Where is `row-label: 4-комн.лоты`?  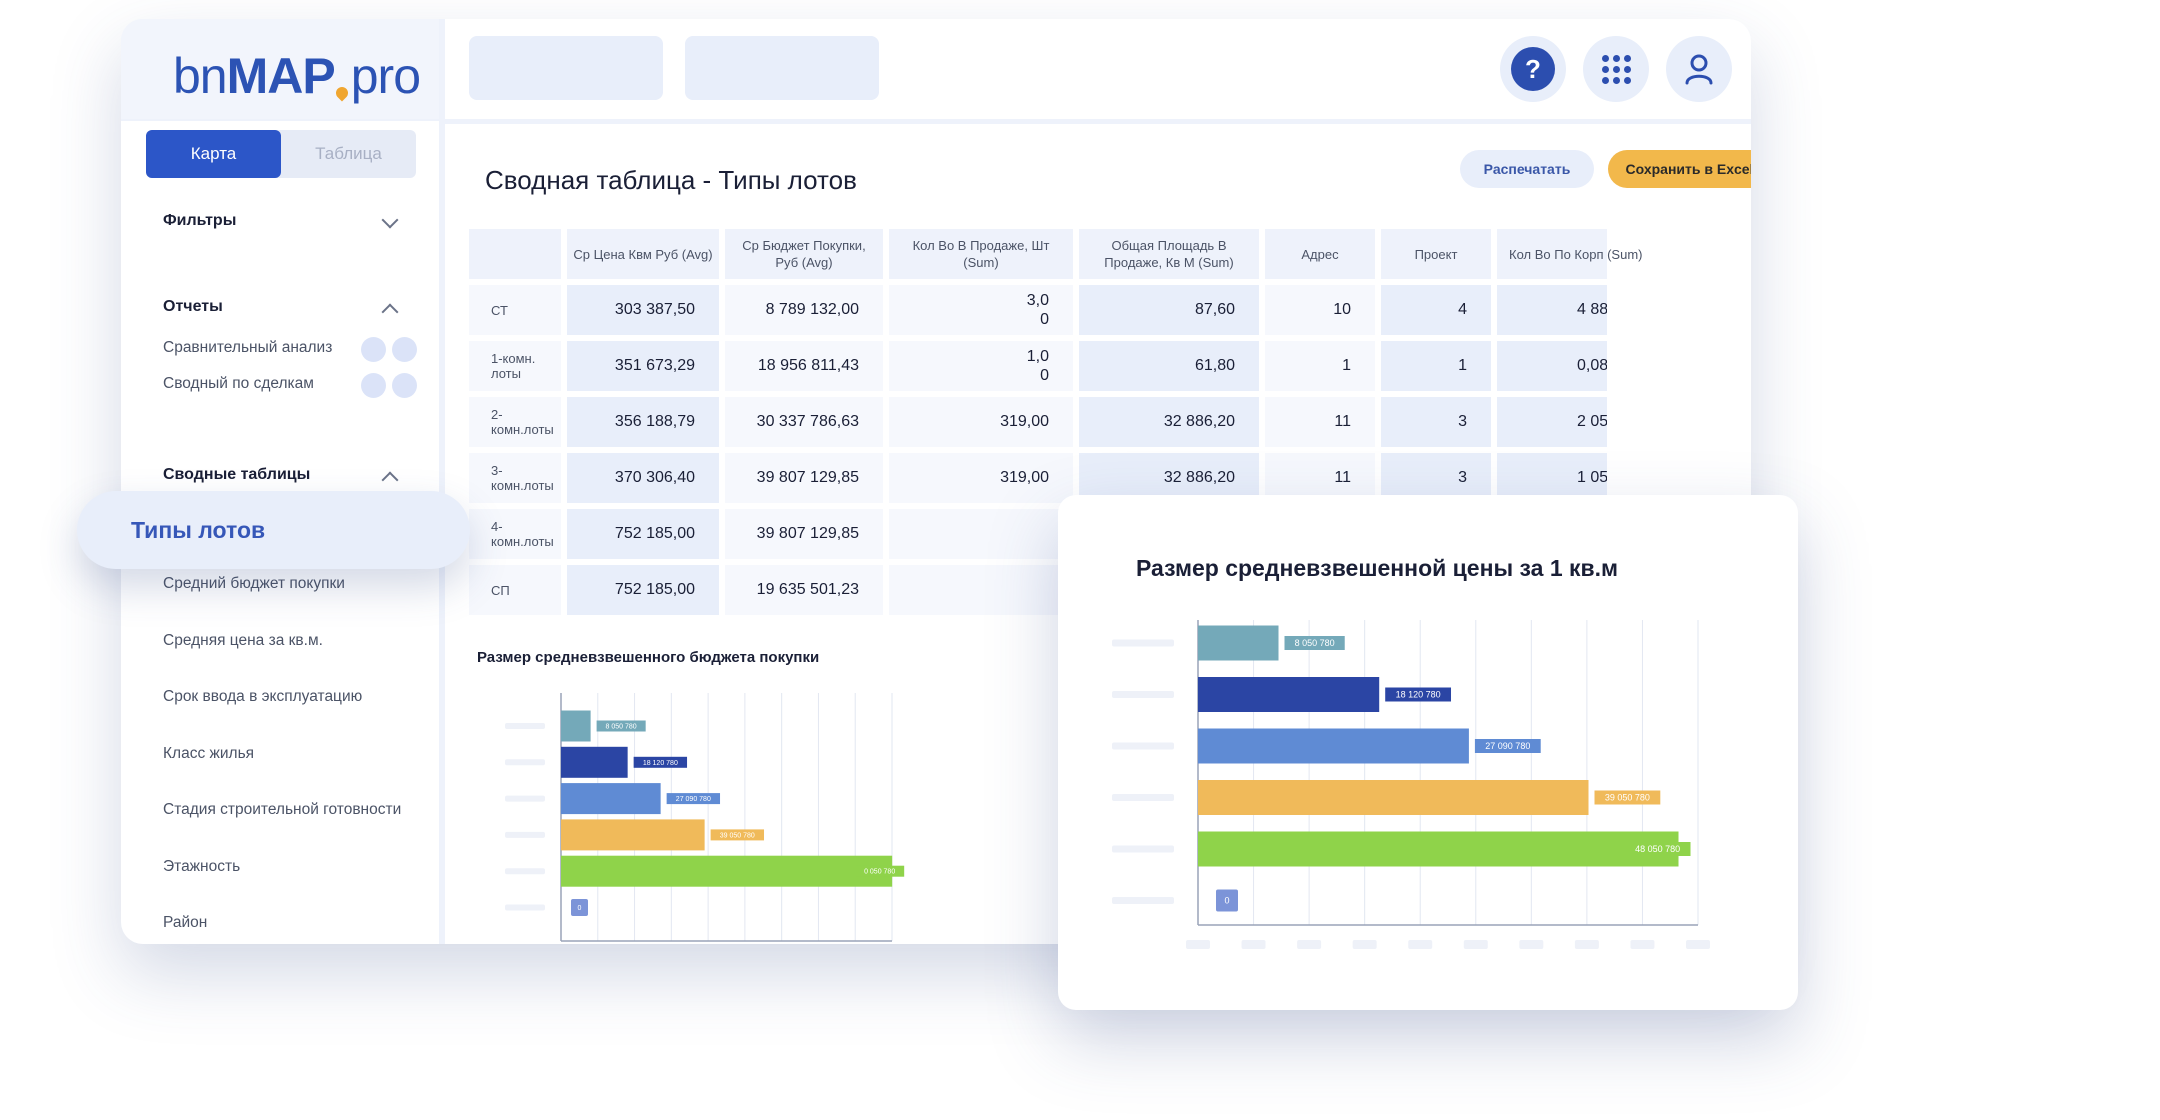 row-label: 4-комн.лоты is located at coordinates (515, 534).